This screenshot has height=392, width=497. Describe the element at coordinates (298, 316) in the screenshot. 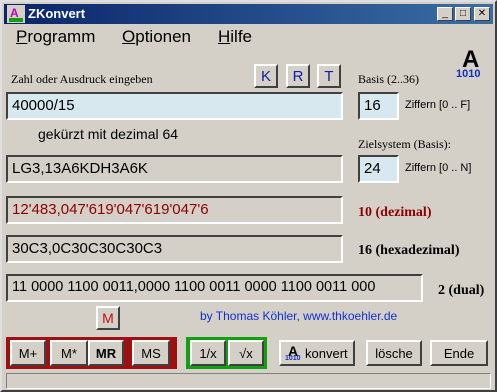

I see `credit-link: by Thomas Köhler, www.thkoehler.de` at that location.